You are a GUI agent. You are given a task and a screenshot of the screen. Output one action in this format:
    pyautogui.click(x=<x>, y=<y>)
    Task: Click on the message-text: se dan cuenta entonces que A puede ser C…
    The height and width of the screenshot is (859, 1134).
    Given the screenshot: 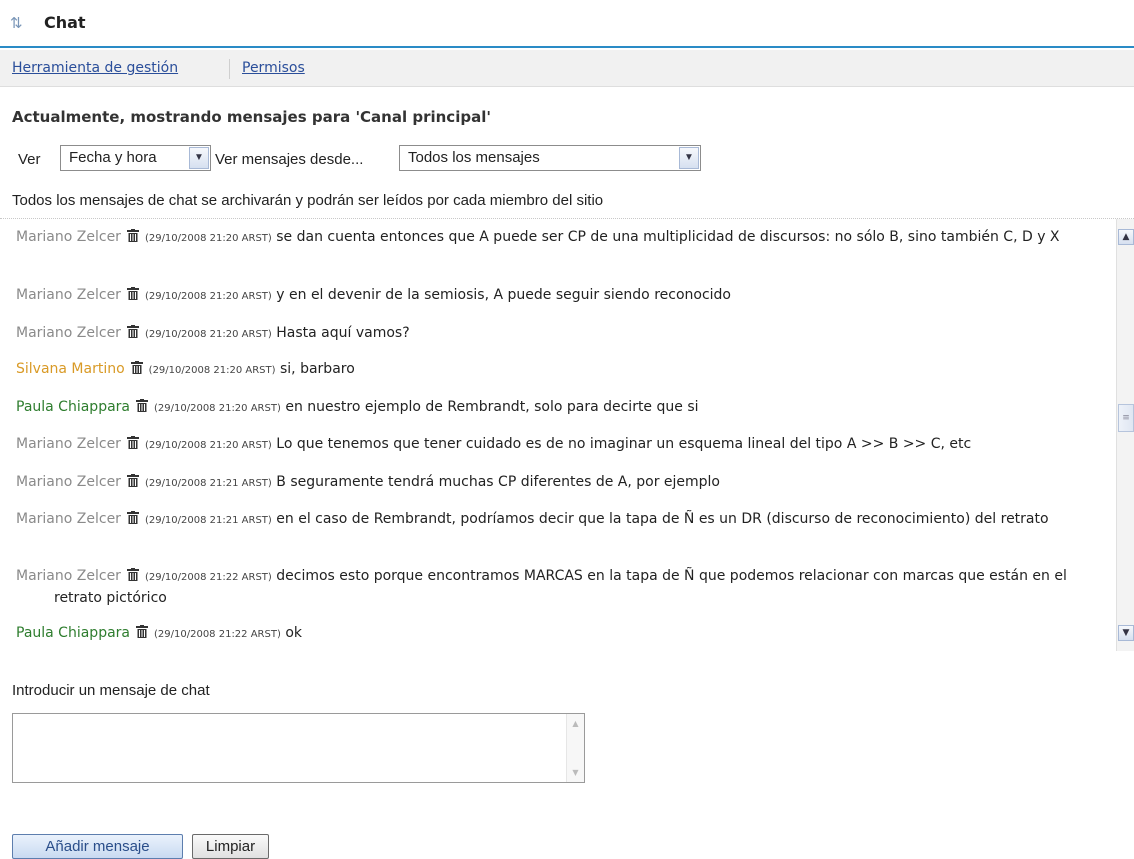 What is the action you would take?
    pyautogui.click(x=668, y=237)
    